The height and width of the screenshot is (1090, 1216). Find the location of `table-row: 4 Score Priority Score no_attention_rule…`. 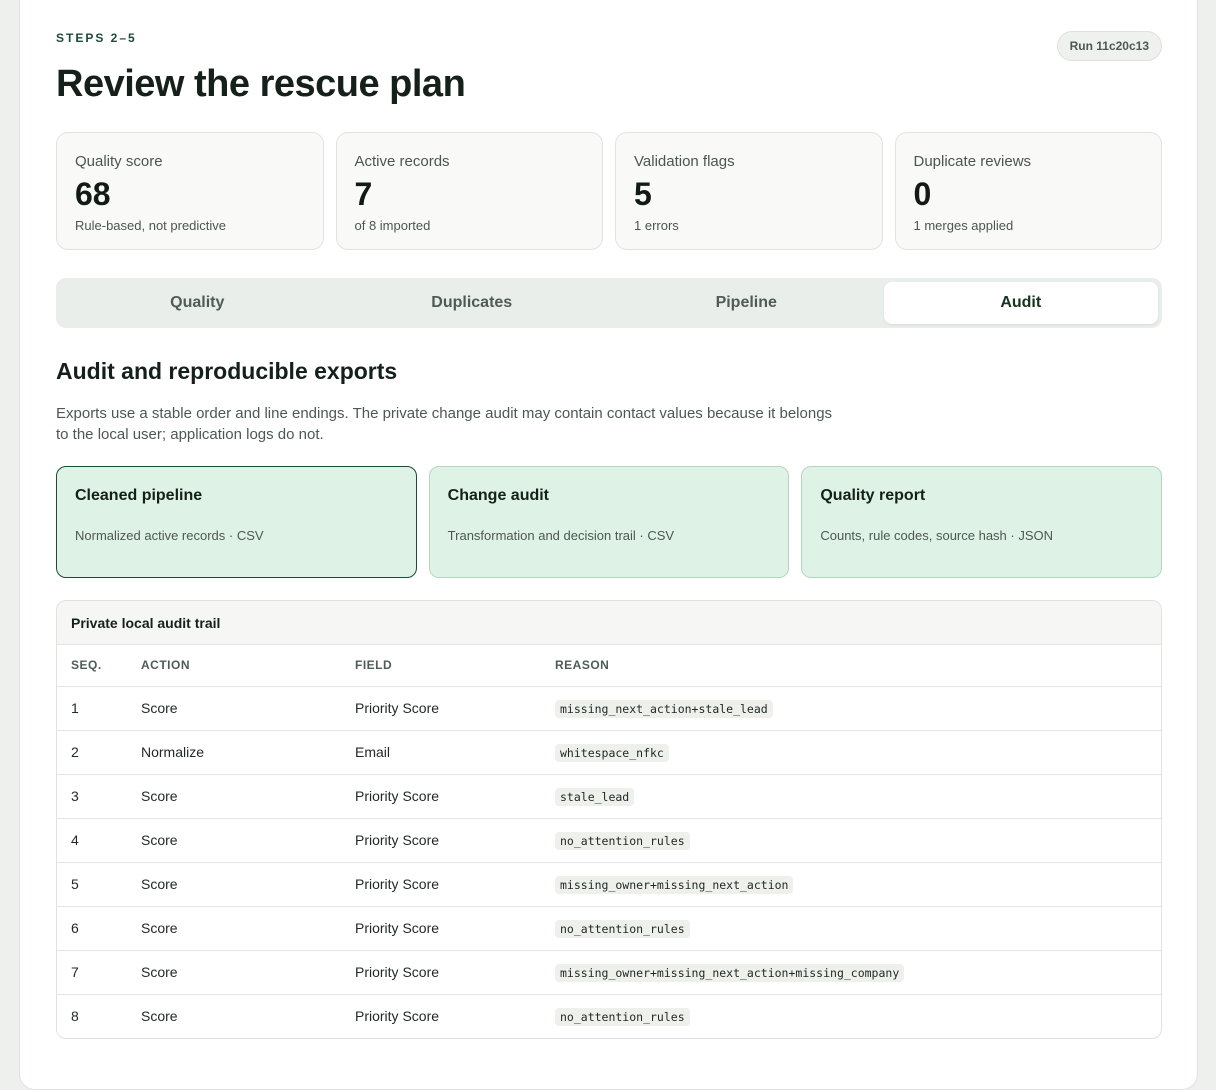

table-row: 4 Score Priority Score no_attention_rule… is located at coordinates (609, 840).